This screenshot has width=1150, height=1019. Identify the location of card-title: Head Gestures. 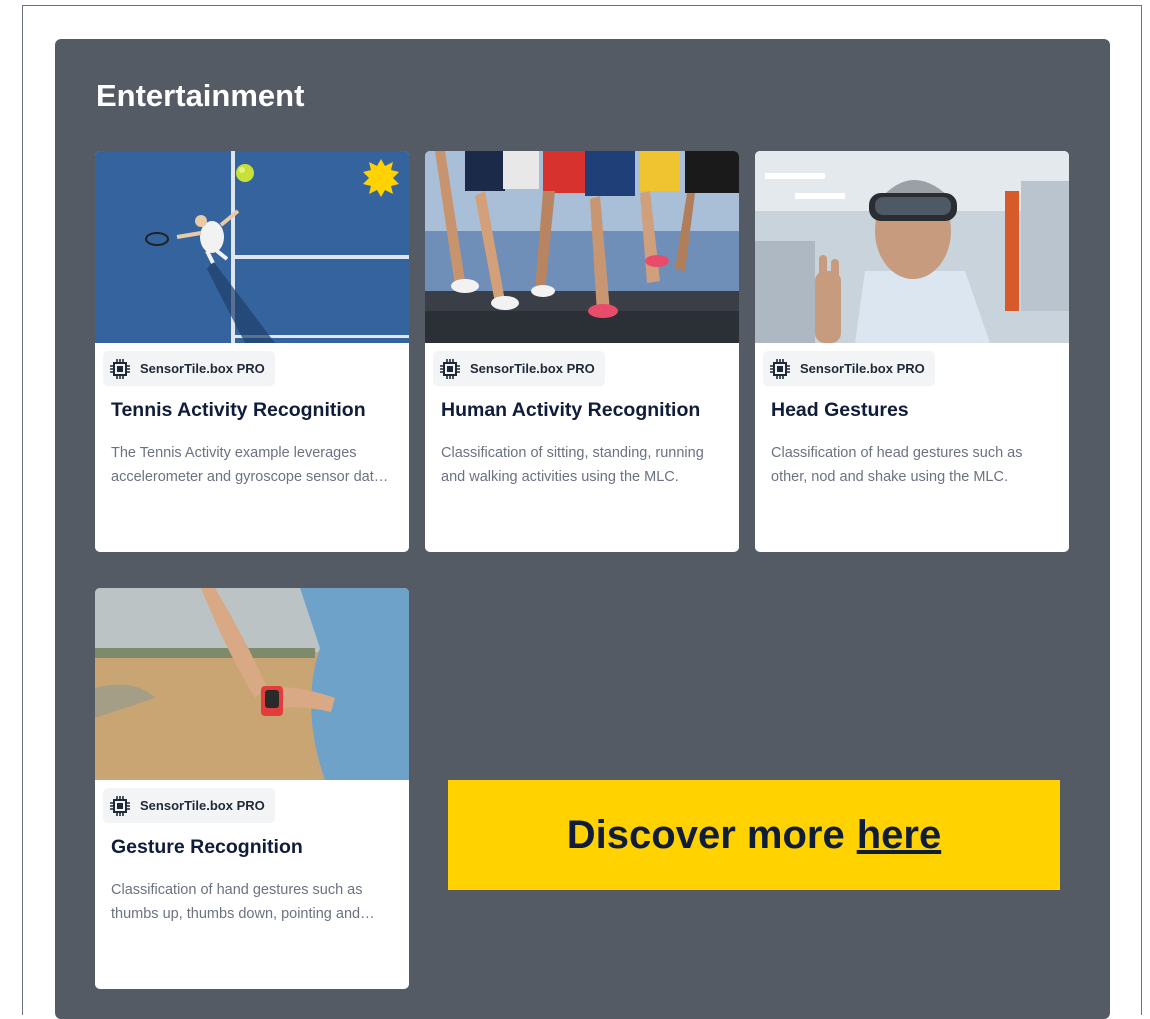
(840, 410).